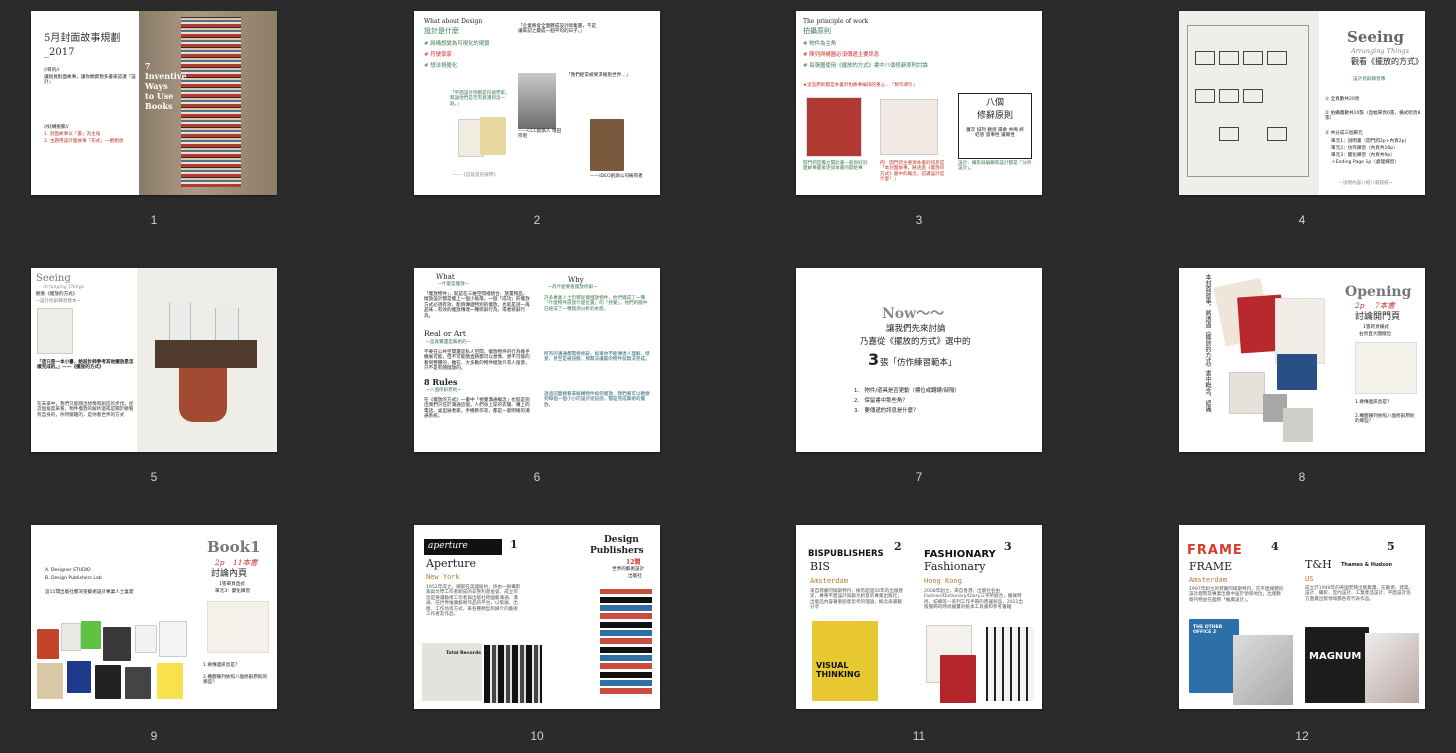 Image resolution: width=1456 pixels, height=753 pixels. What do you see at coordinates (445, 333) in the screenshot?
I see `real-heading: Real or Art` at bounding box center [445, 333].